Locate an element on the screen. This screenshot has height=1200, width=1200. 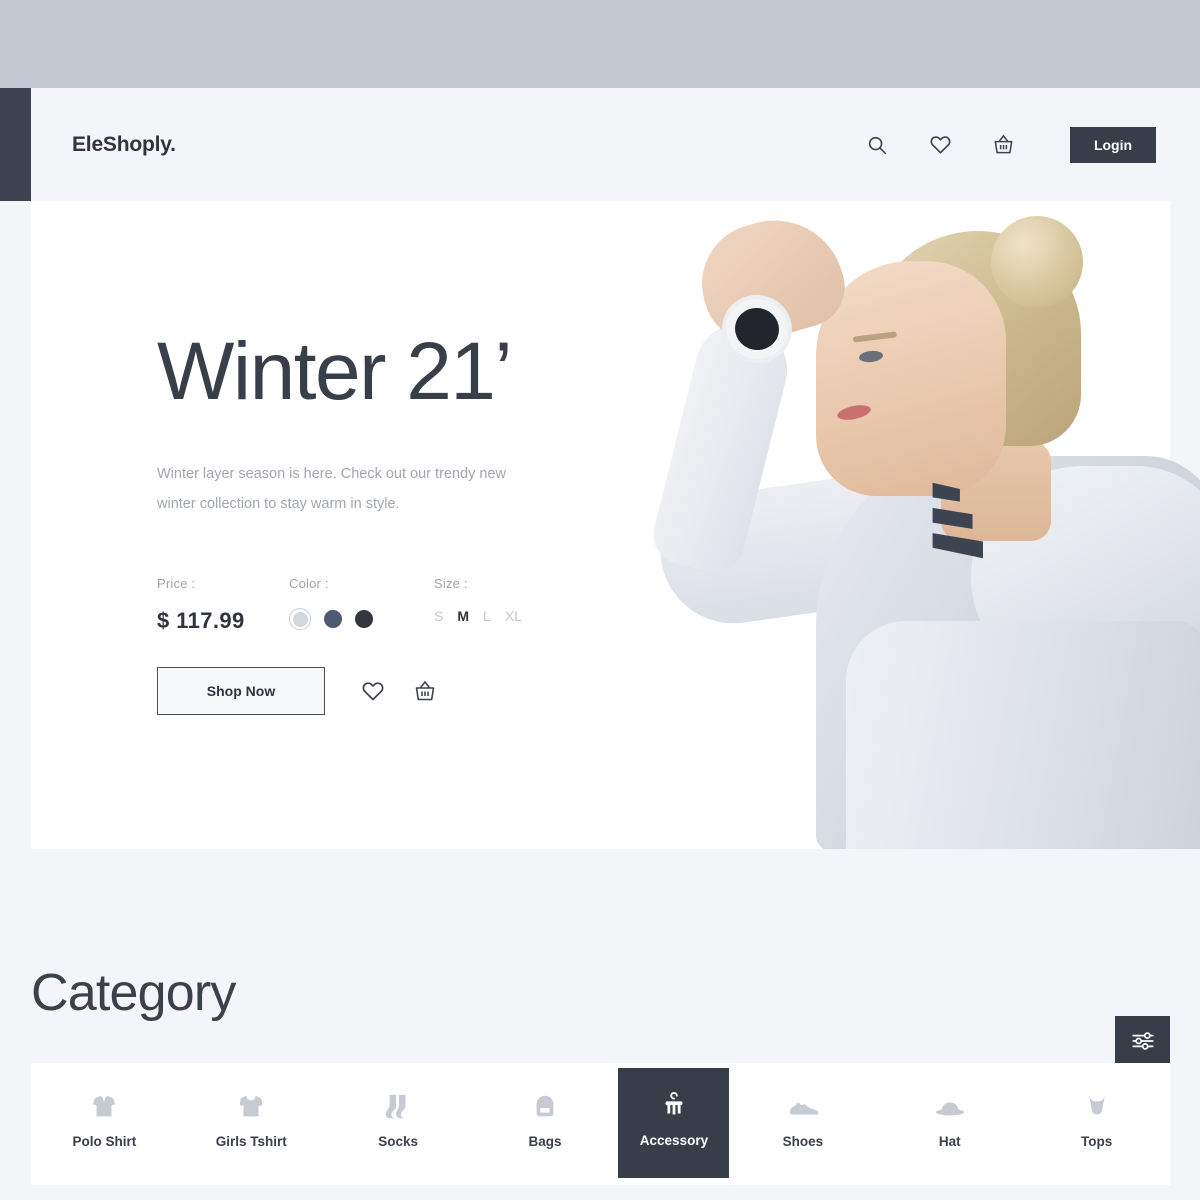
category-label: Socks is located at coordinates (398, 1141).